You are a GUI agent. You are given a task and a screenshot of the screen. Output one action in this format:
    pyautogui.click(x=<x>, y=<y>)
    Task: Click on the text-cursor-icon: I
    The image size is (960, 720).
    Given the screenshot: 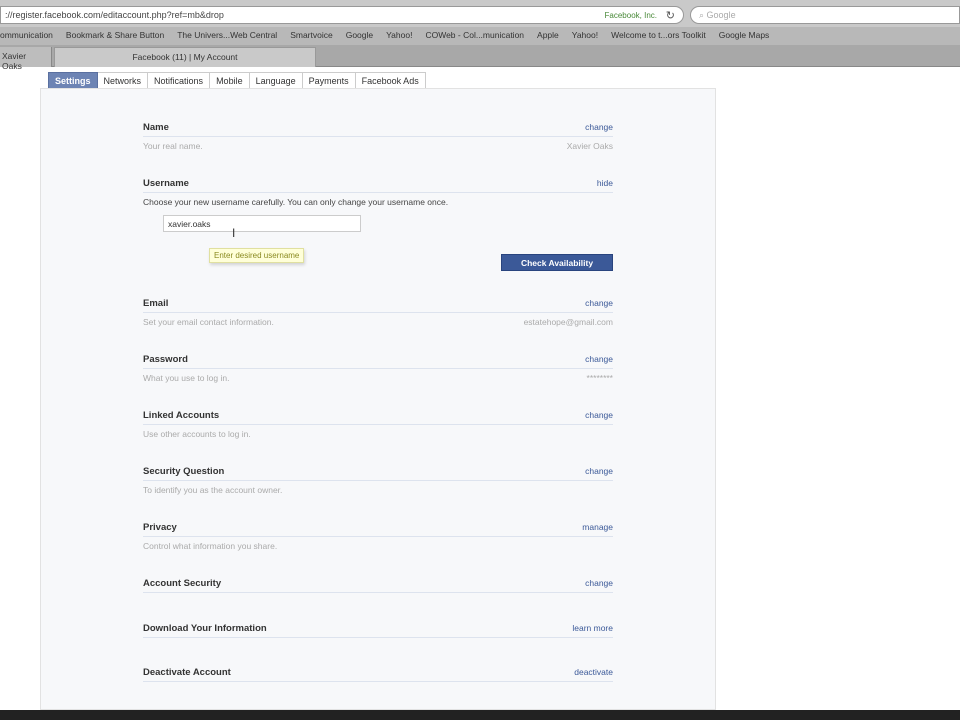 What is the action you would take?
    pyautogui.click(x=234, y=233)
    